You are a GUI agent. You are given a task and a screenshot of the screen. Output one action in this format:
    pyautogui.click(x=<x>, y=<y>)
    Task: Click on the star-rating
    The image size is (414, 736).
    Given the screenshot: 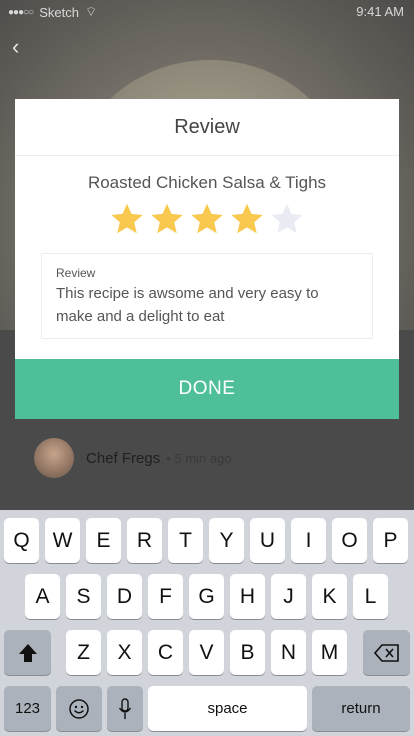 What is the action you would take?
    pyautogui.click(x=207, y=219)
    